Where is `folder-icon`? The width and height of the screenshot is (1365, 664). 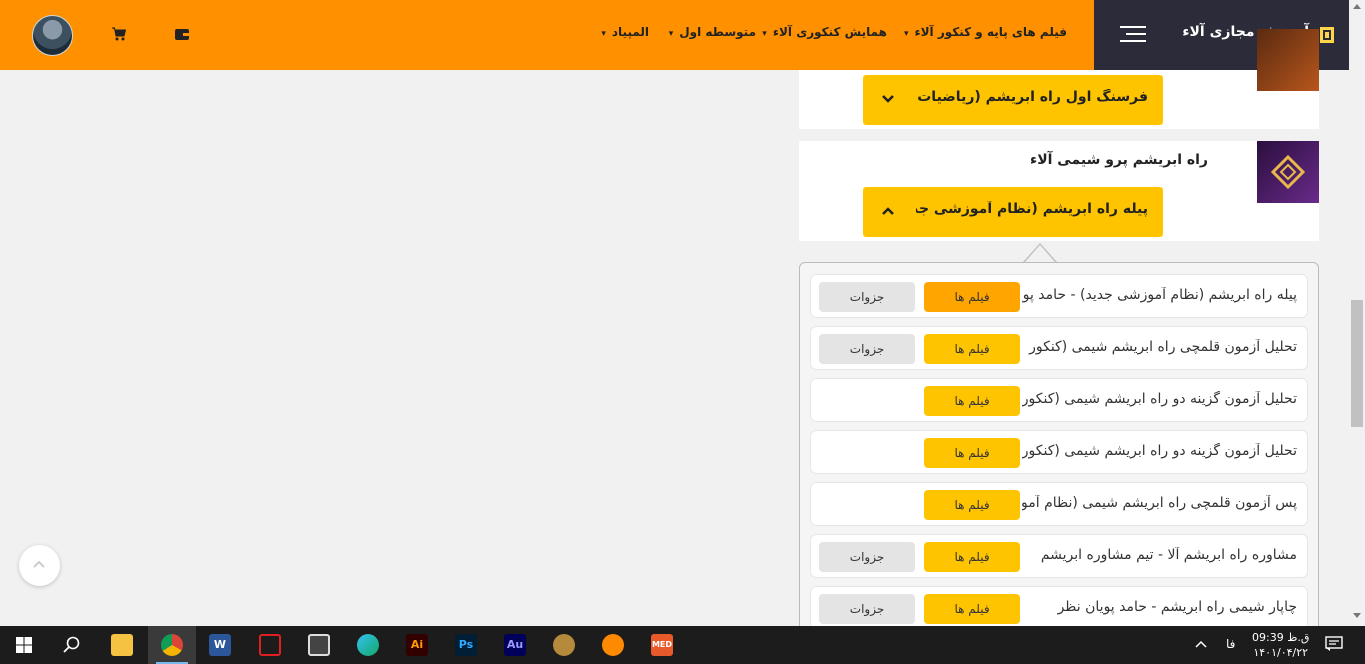
folder-icon is located at coordinates (122, 645).